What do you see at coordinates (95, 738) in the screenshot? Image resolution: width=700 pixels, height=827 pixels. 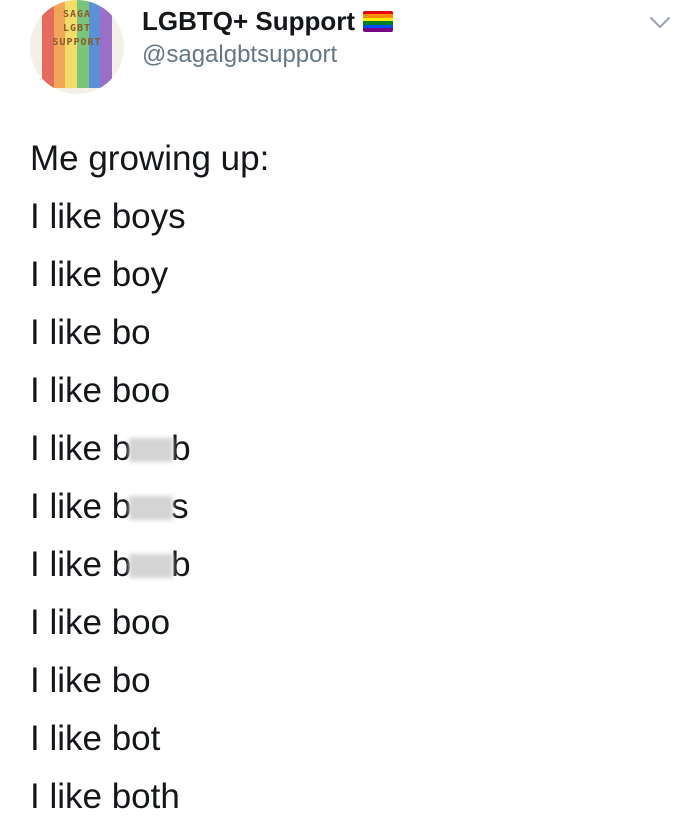 I see `tweet-line-text: I like bot` at bounding box center [95, 738].